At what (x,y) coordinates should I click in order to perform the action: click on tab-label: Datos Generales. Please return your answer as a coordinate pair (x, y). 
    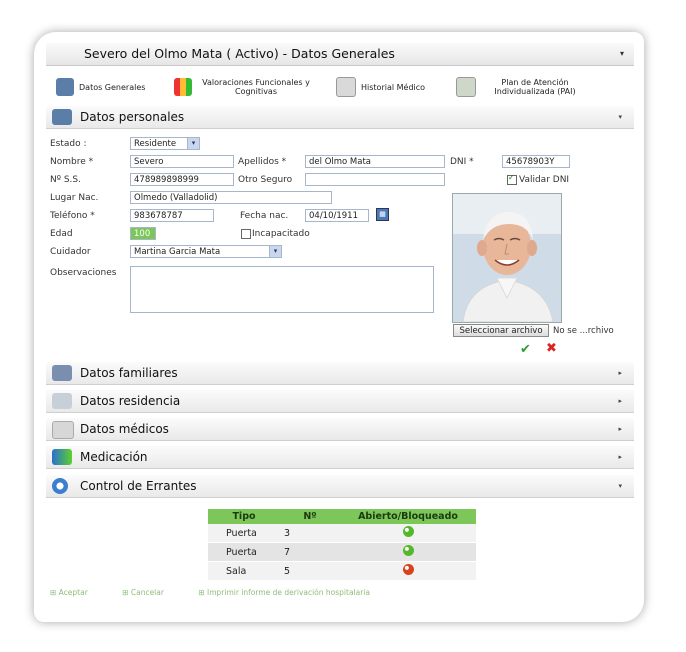
    Looking at the image, I should click on (112, 87).